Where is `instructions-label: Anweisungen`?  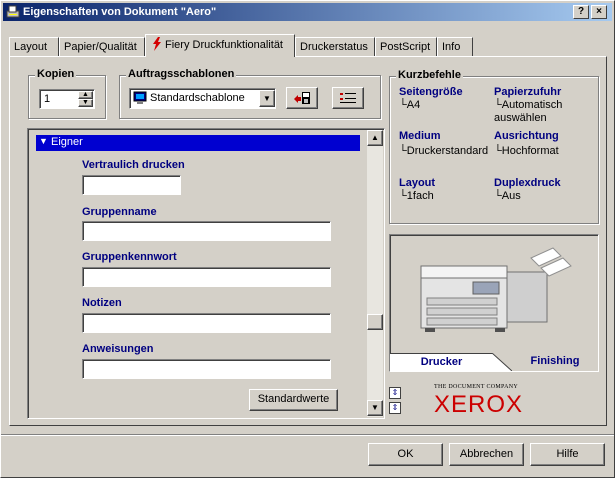
instructions-label: Anweisungen is located at coordinates (118, 349).